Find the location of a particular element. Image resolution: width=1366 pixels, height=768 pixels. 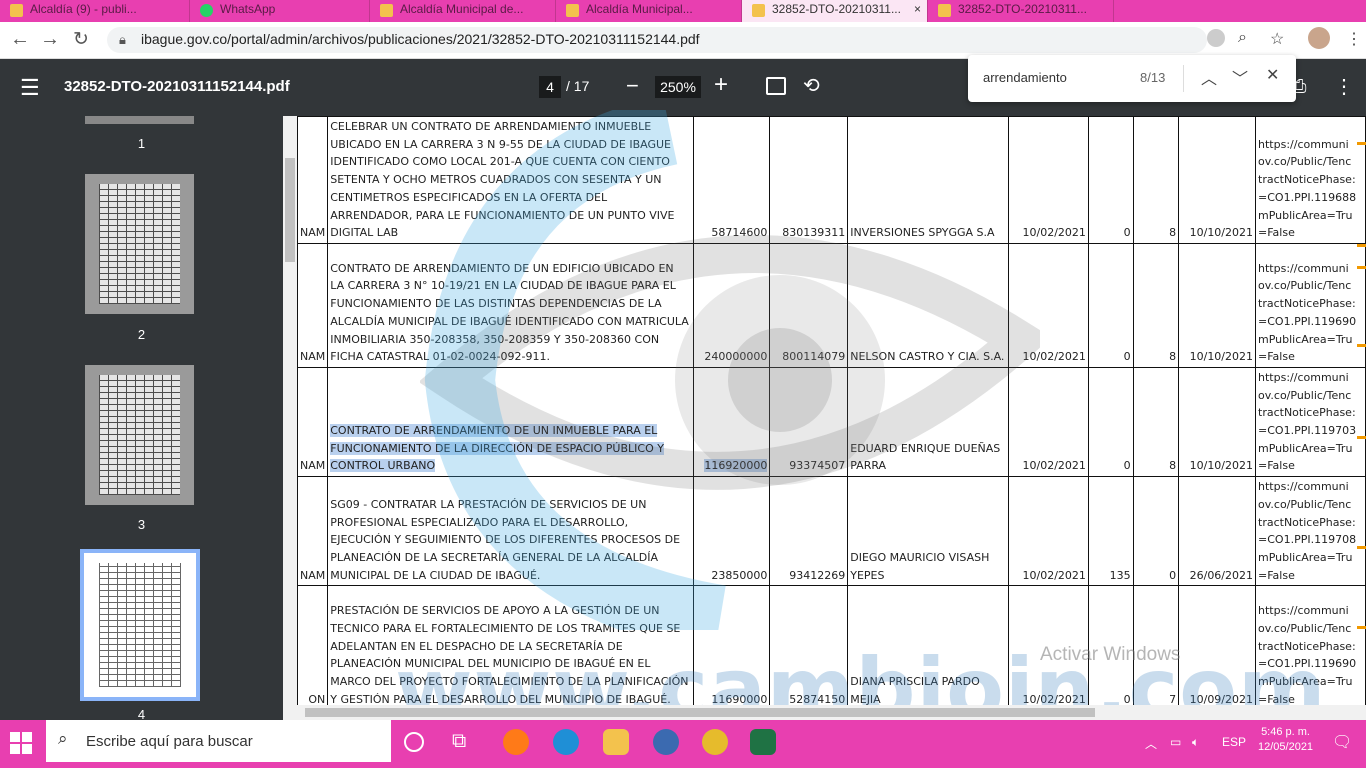

page-number-input: 4 is located at coordinates (550, 87).